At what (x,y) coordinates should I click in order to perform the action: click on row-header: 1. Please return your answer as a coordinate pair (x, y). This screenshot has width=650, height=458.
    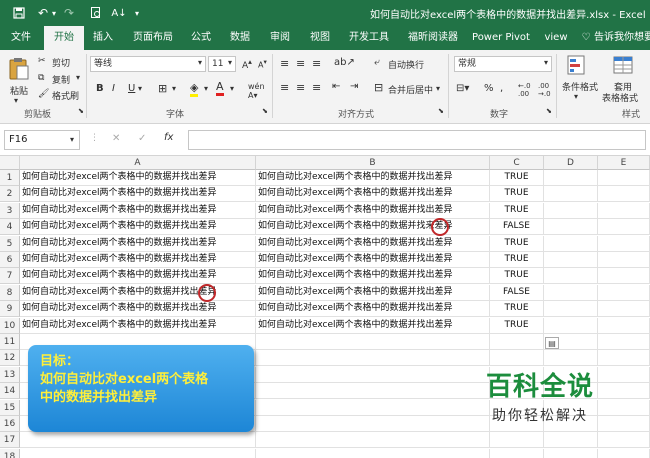
    Looking at the image, I should click on (10, 178).